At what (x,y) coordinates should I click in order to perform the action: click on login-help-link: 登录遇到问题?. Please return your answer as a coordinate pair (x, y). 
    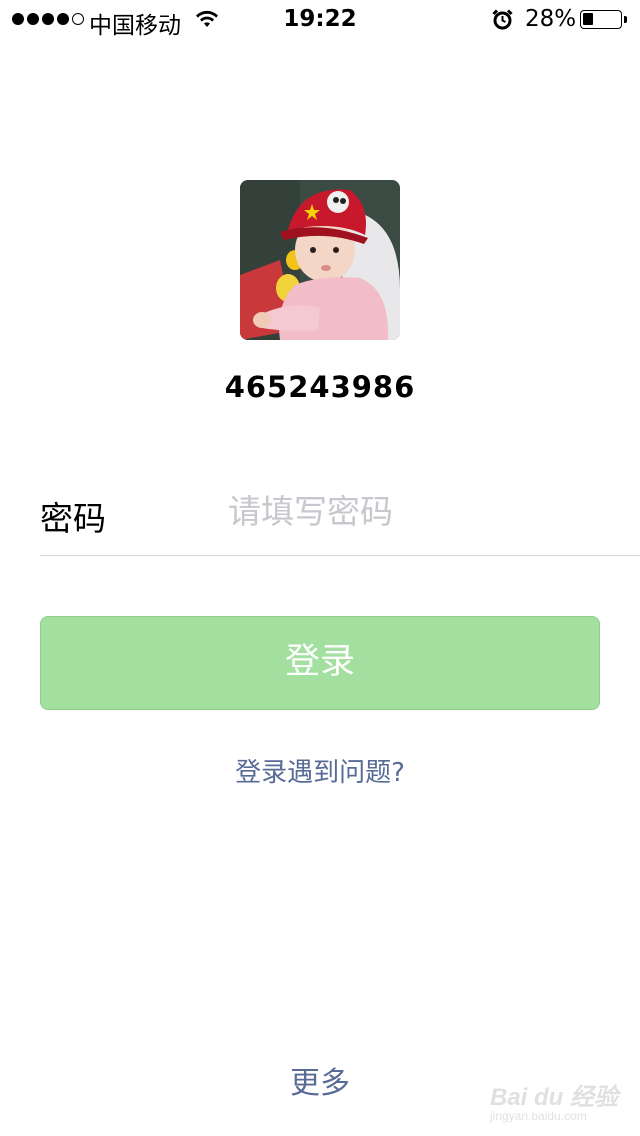
    Looking at the image, I should click on (320, 770).